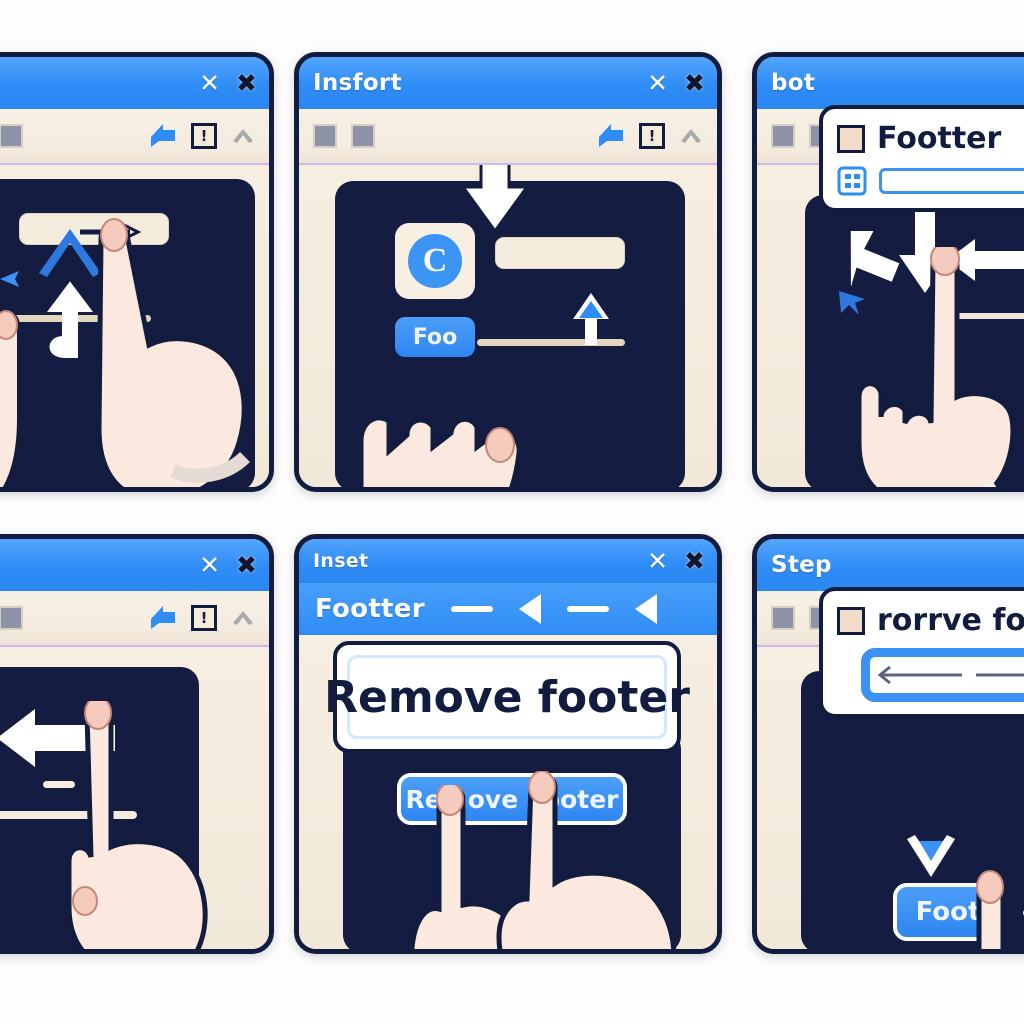 The width and height of the screenshot is (1024, 1024). I want to click on icon-tile: C, so click(435, 261).